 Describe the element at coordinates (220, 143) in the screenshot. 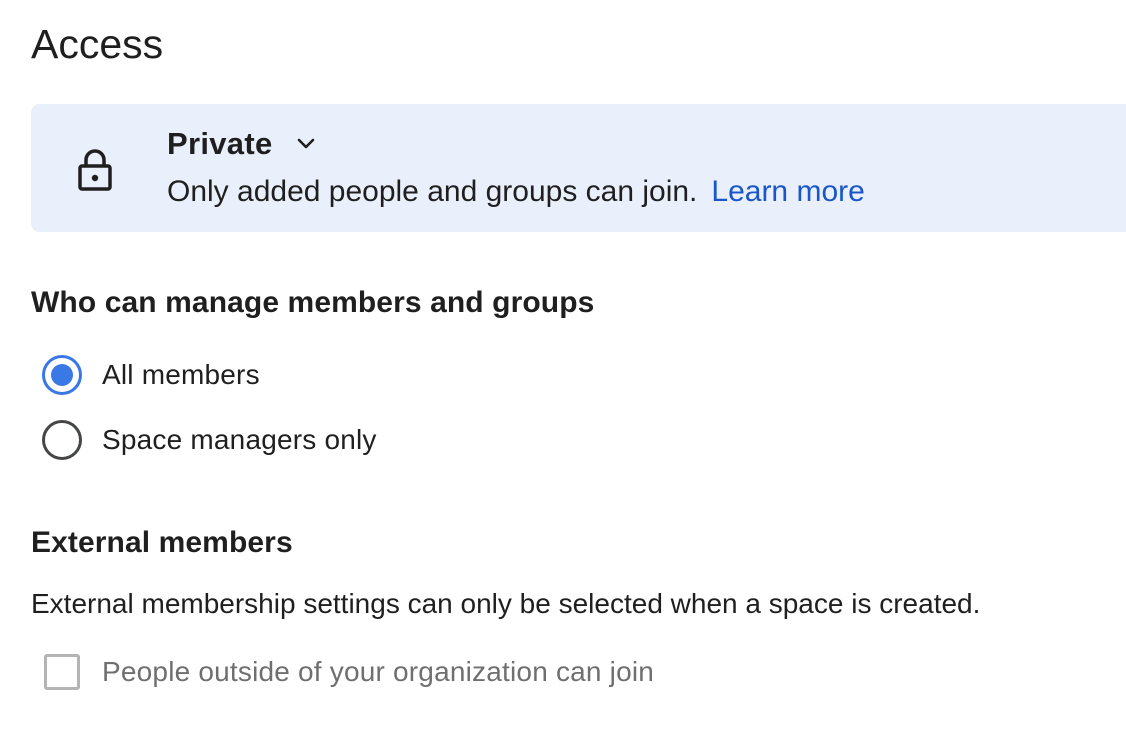

I see `access-type-label: Private` at that location.